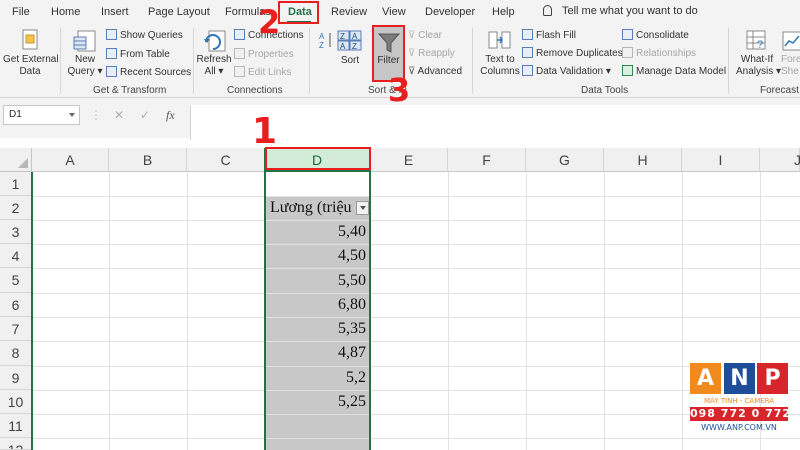 The height and width of the screenshot is (450, 800). I want to click on get-external-data-icon, so click(31, 41).